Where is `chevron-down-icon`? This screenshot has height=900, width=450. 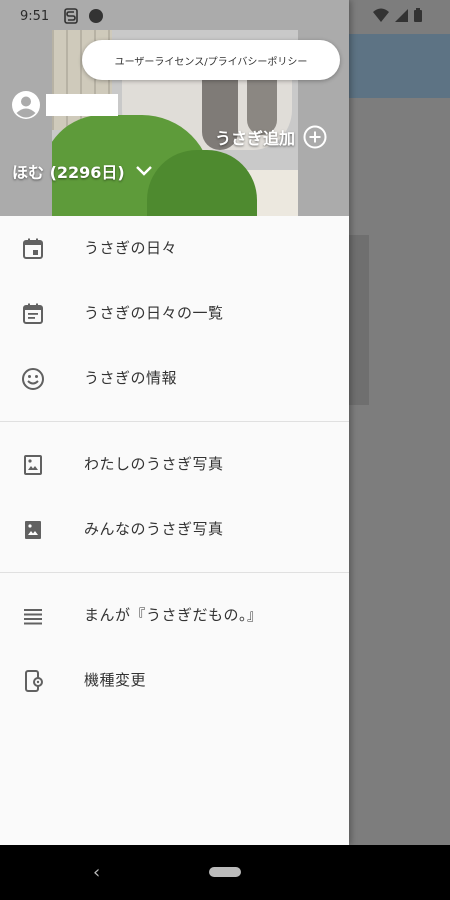
chevron-down-icon is located at coordinates (143, 171).